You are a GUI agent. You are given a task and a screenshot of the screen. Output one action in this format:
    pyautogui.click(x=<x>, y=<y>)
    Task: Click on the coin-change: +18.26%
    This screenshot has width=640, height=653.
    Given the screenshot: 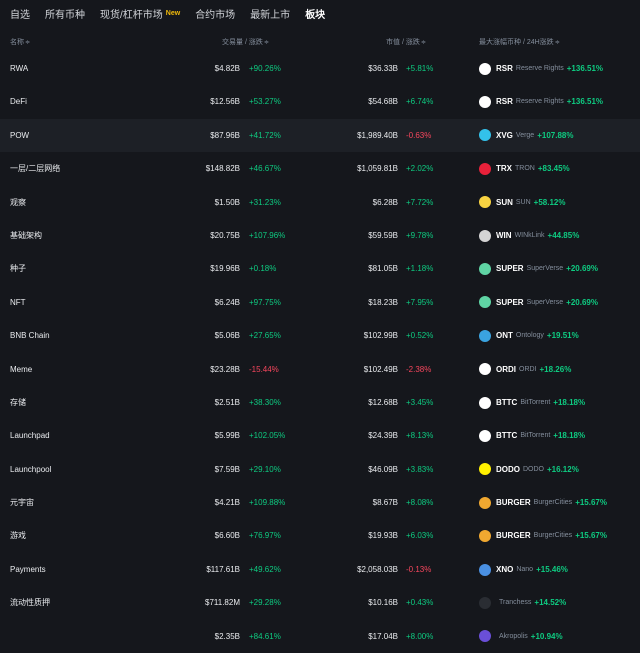 What is the action you would take?
    pyautogui.click(x=555, y=369)
    